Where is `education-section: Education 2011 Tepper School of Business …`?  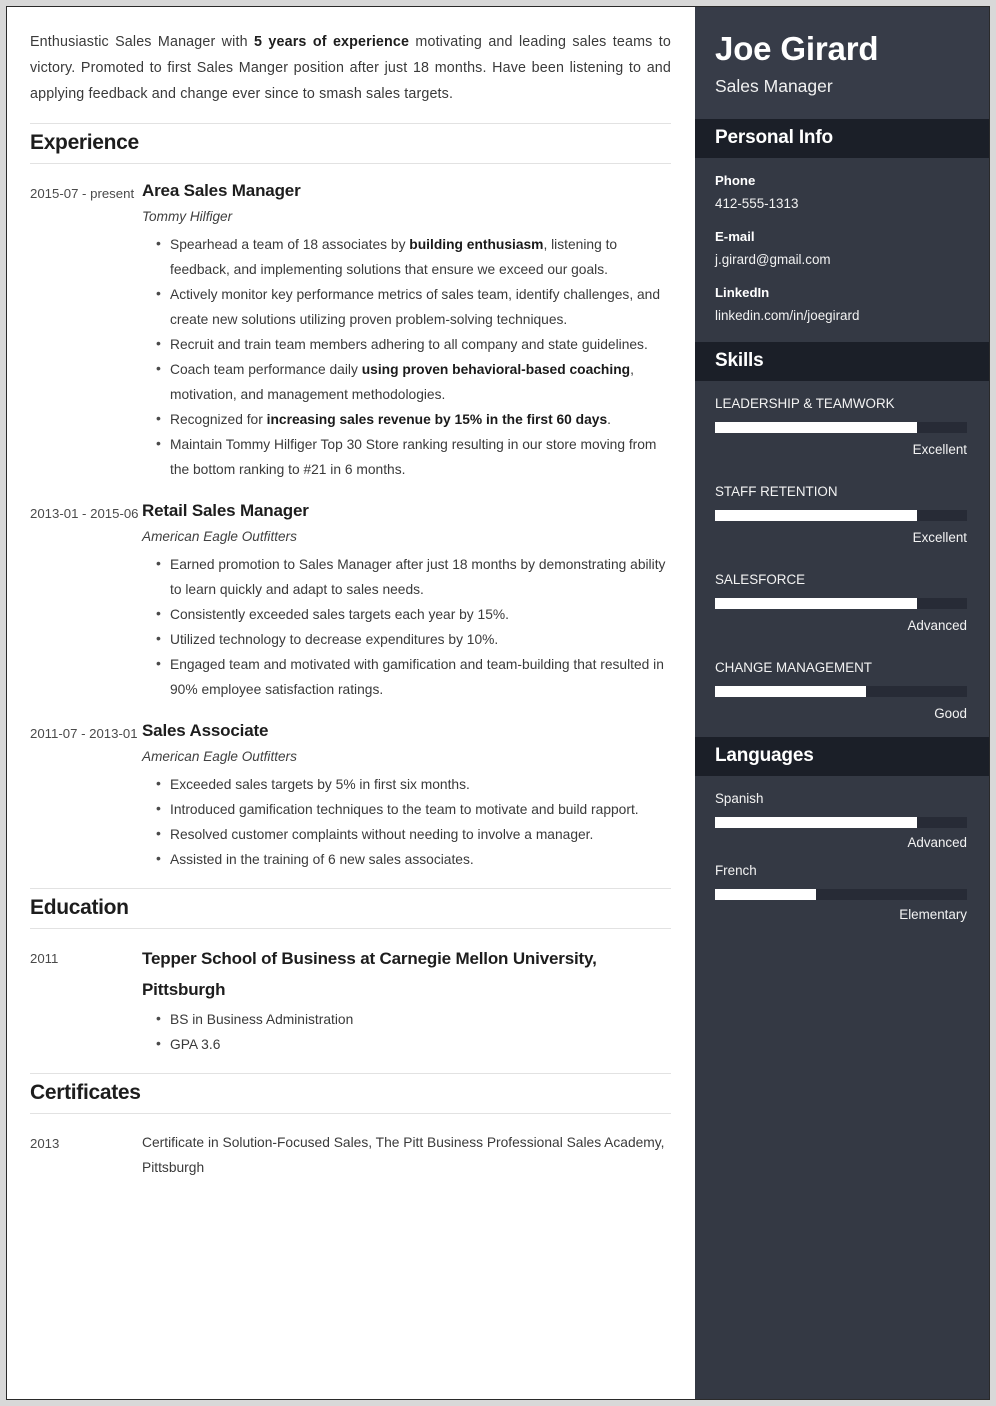
education-section: Education 2011 Tepper School of Business … is located at coordinates (350, 972).